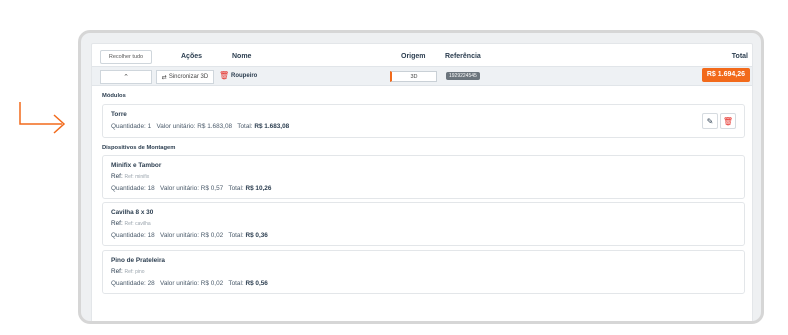 This screenshot has height=335, width=788. What do you see at coordinates (188, 77) in the screenshot?
I see `sync-label: Sincronizar 3D` at bounding box center [188, 77].